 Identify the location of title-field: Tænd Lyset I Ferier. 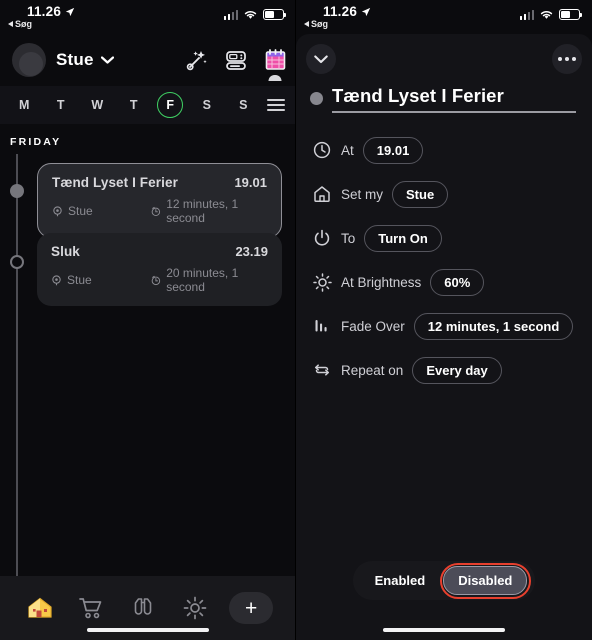
(454, 99).